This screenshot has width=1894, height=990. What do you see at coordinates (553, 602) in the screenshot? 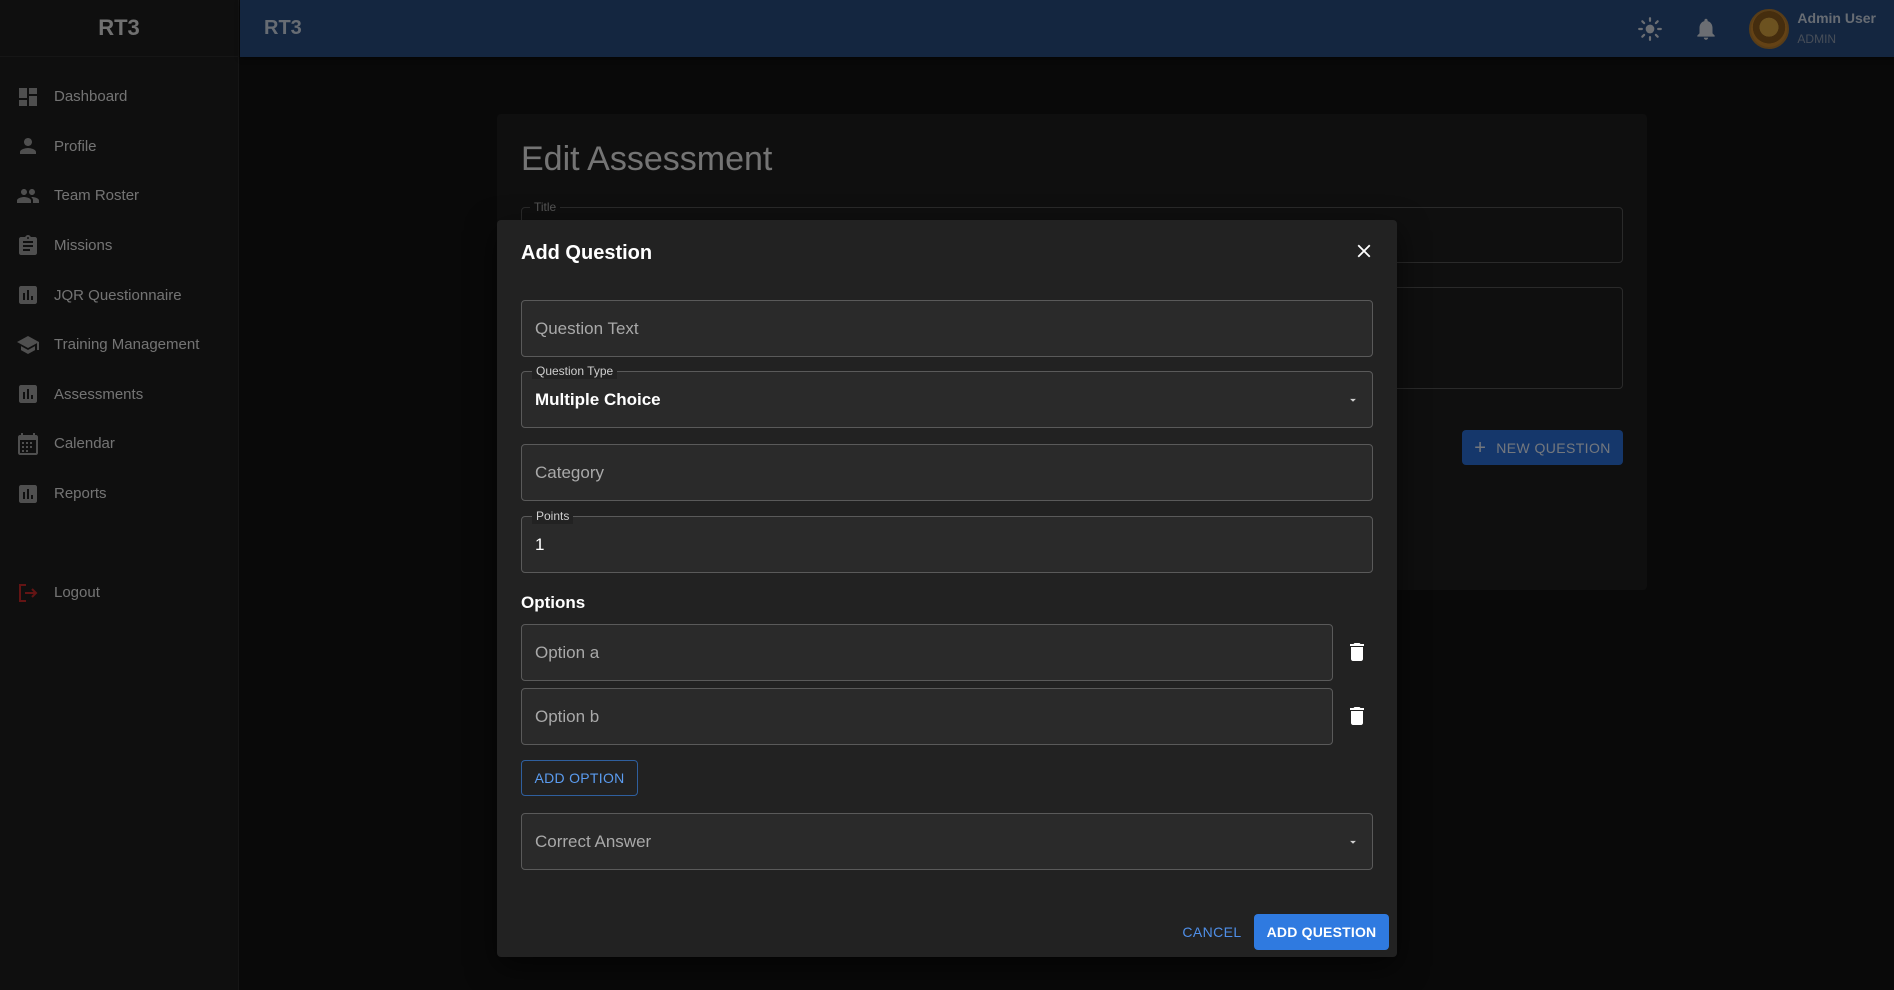
I see `options-heading: Options` at bounding box center [553, 602].